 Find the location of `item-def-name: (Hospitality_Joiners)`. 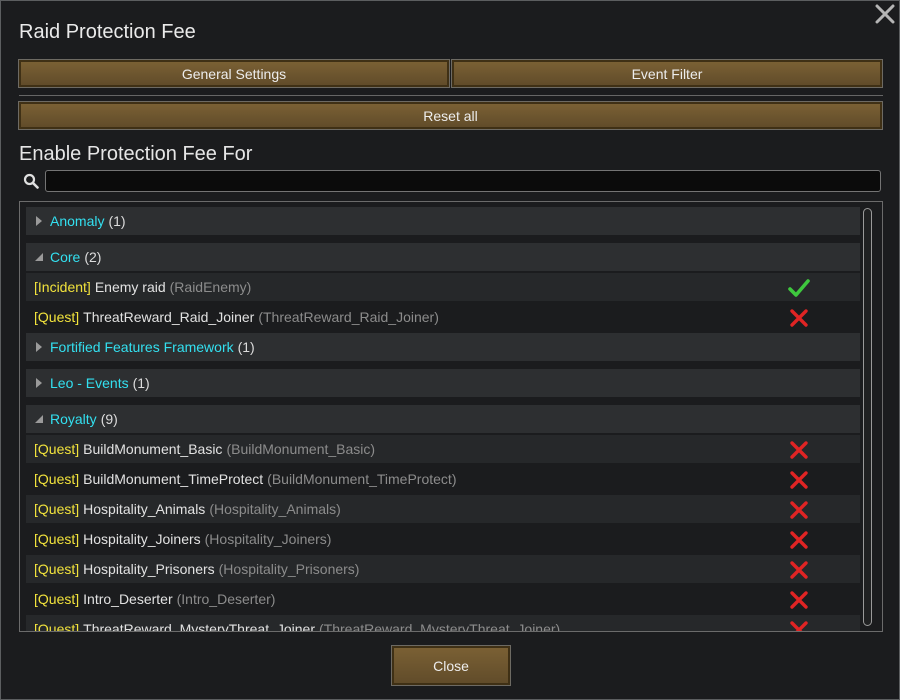

item-def-name: (Hospitality_Joiners) is located at coordinates (268, 539).